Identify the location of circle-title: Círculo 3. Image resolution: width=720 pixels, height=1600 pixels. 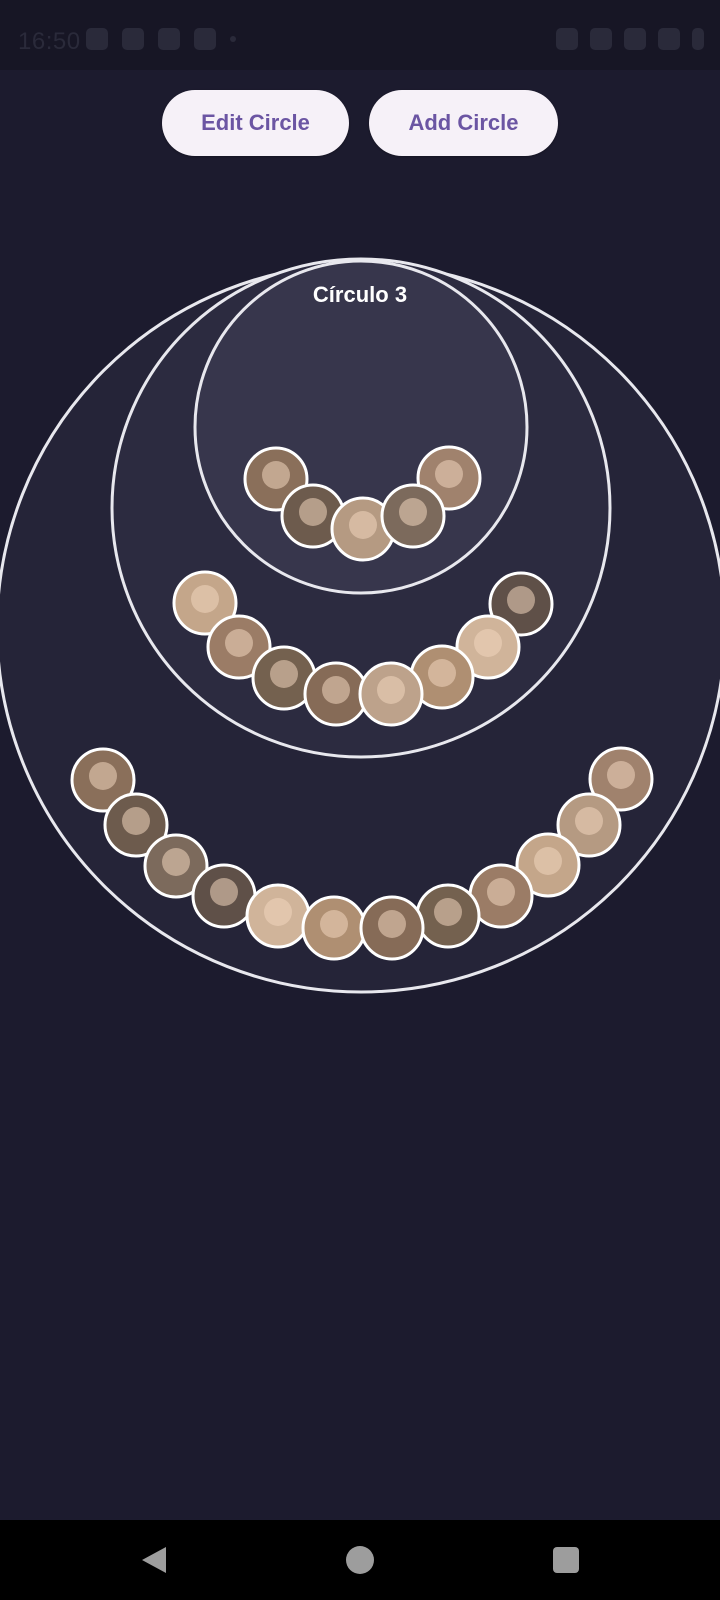
(360, 294).